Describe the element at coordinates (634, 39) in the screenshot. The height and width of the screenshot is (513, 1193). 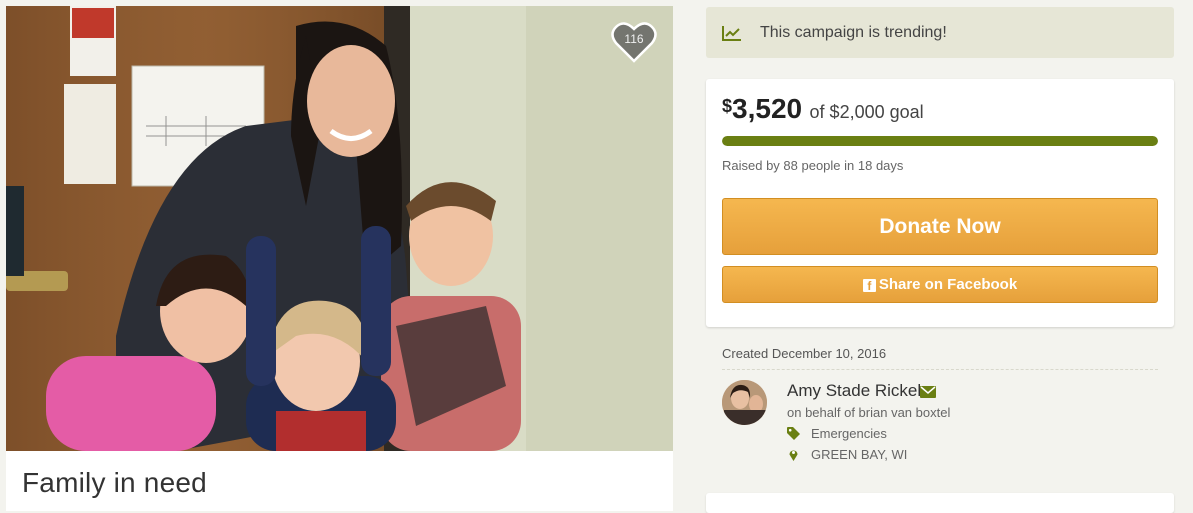
I see `heart-count: 116` at that location.